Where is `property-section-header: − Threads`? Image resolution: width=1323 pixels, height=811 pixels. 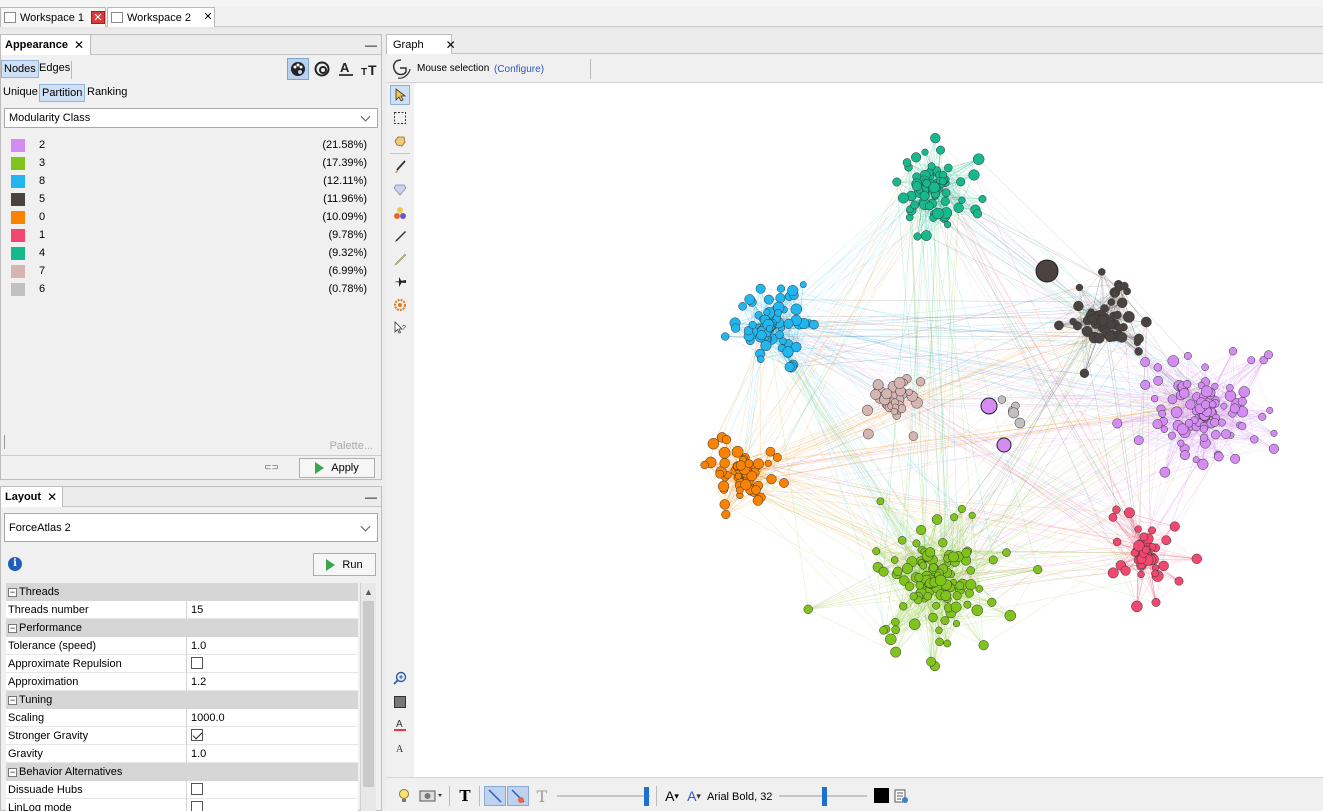
property-section-header: − Threads is located at coordinates (182, 592).